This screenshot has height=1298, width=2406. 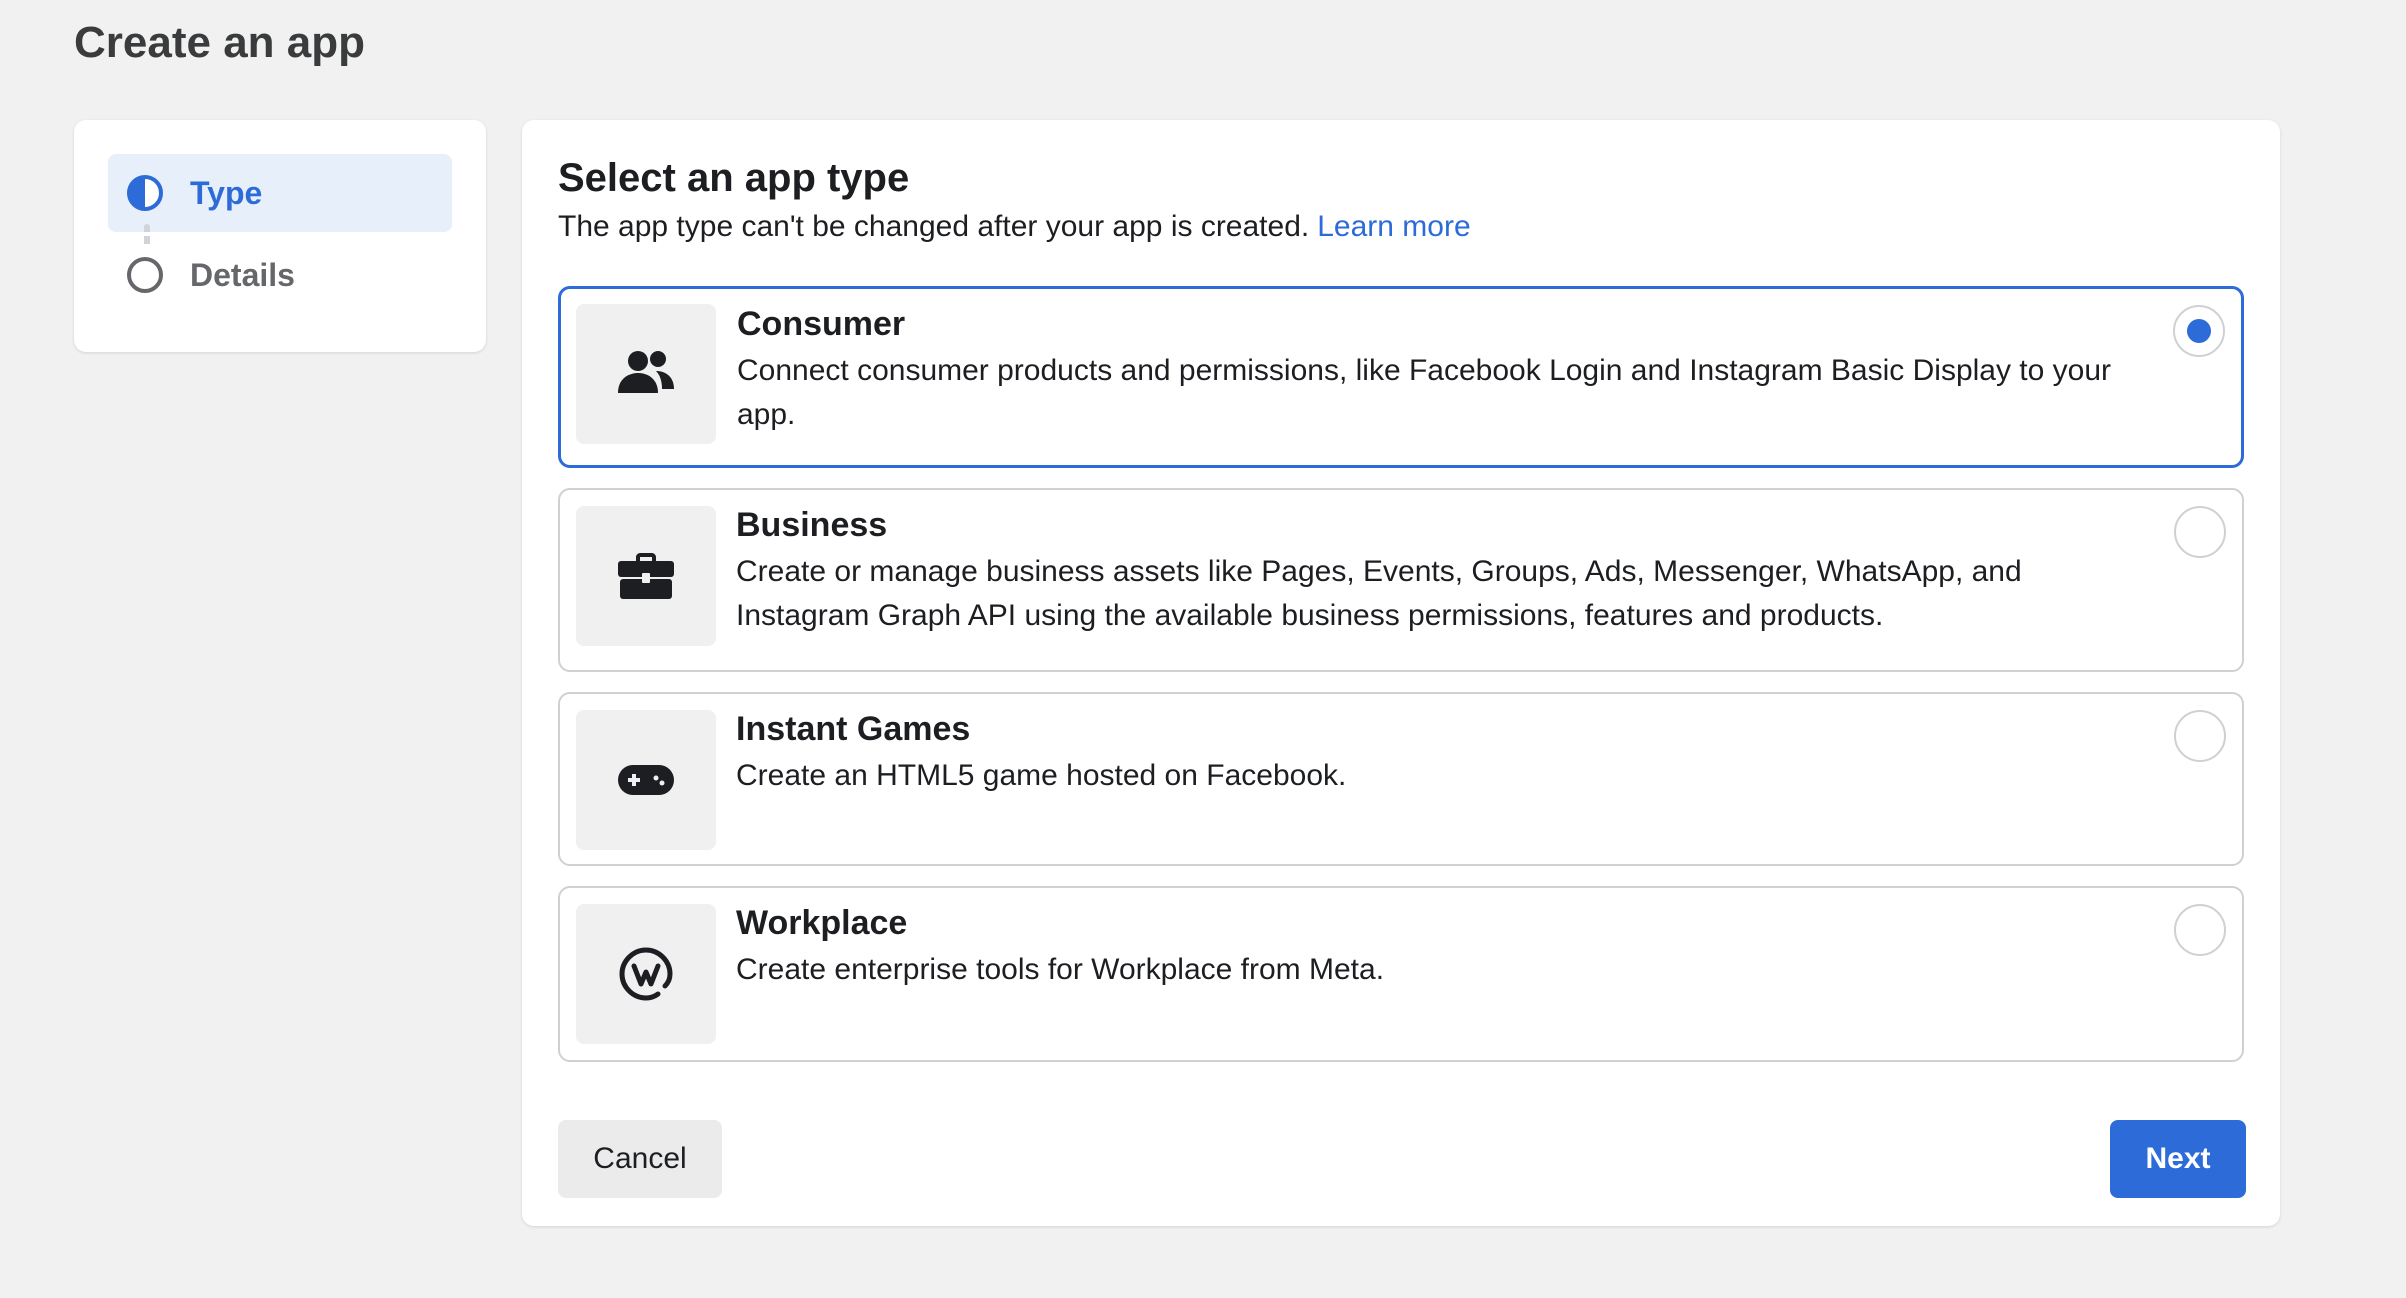 What do you see at coordinates (1041, 775) in the screenshot?
I see `option-instant-games-description: Create an HTML5 game hosted on Facebook.` at bounding box center [1041, 775].